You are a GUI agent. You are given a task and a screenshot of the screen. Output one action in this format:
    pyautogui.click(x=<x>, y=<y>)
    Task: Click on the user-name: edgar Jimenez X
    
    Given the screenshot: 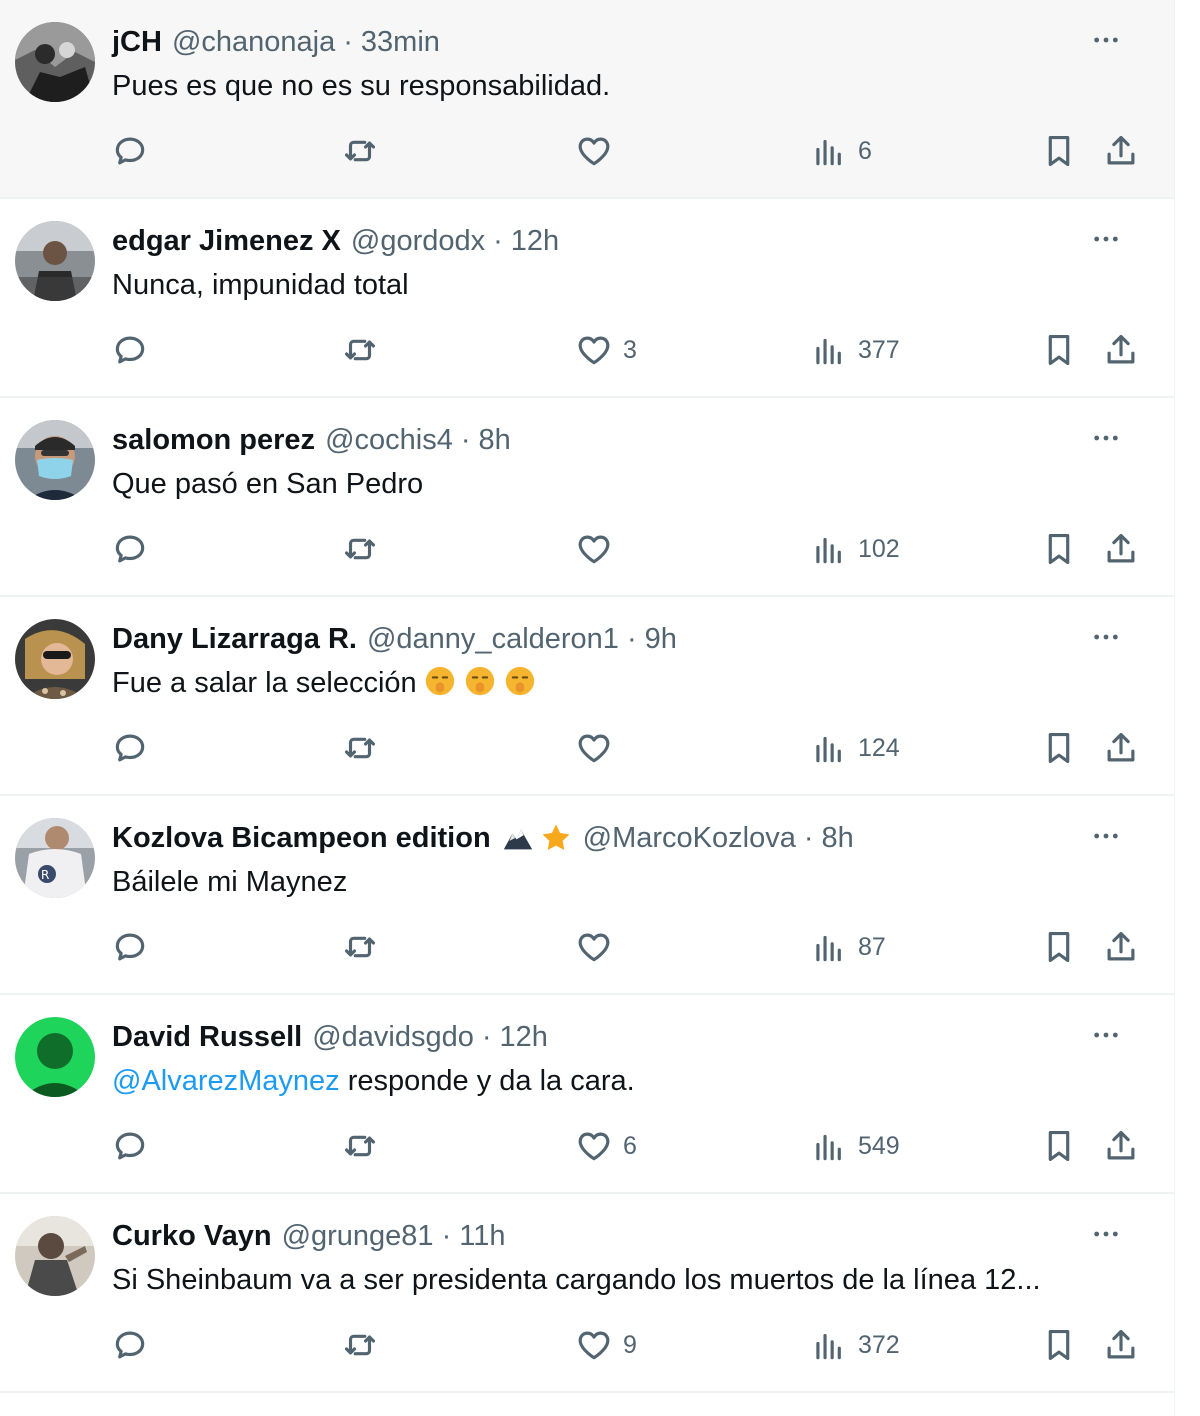 What is the action you would take?
    pyautogui.click(x=226, y=241)
    